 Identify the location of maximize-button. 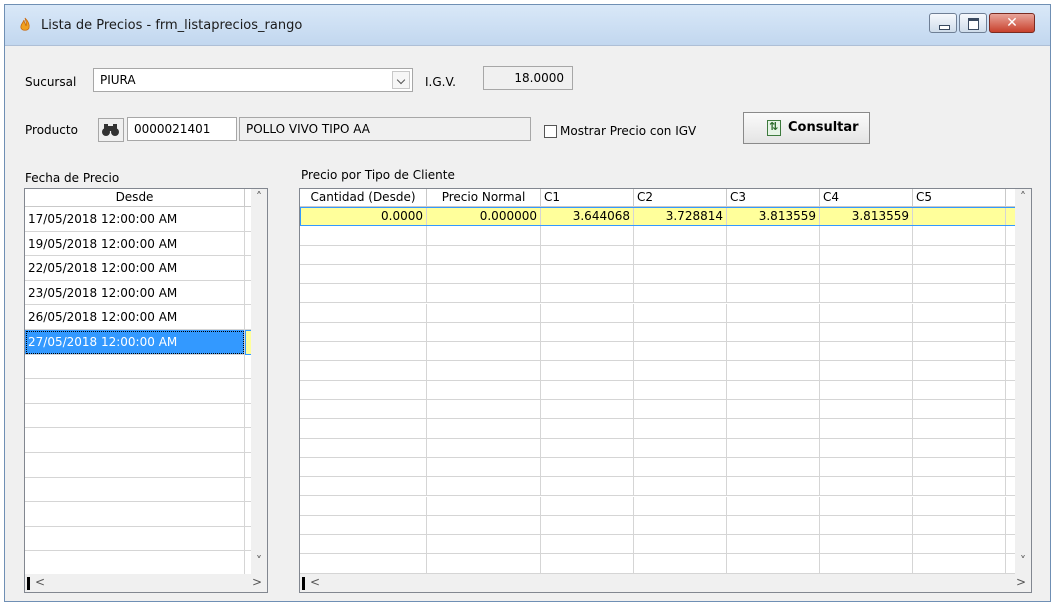
(973, 23).